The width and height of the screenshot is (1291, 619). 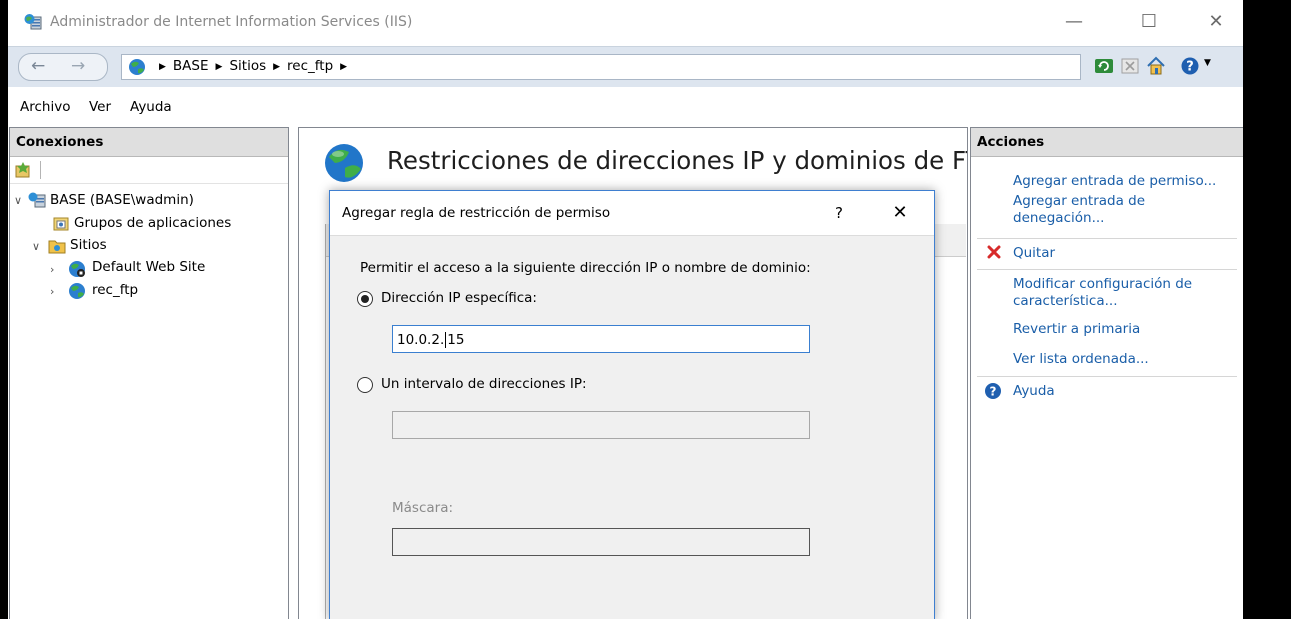 What do you see at coordinates (149, 170) in the screenshot?
I see `connections-toolbar` at bounding box center [149, 170].